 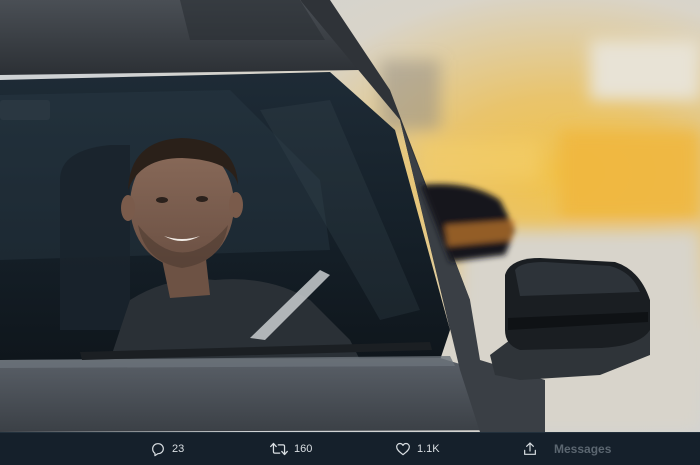 What do you see at coordinates (570, 319) in the screenshot?
I see `side-mirror` at bounding box center [570, 319].